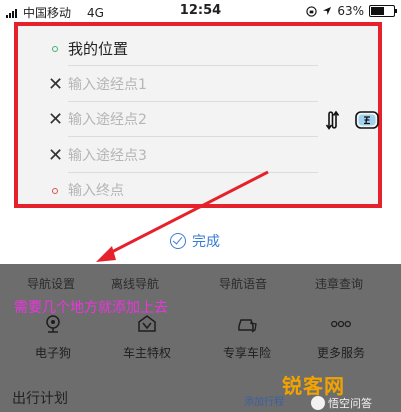 The width and height of the screenshot is (401, 412). I want to click on more-dots-icon, so click(341, 324).